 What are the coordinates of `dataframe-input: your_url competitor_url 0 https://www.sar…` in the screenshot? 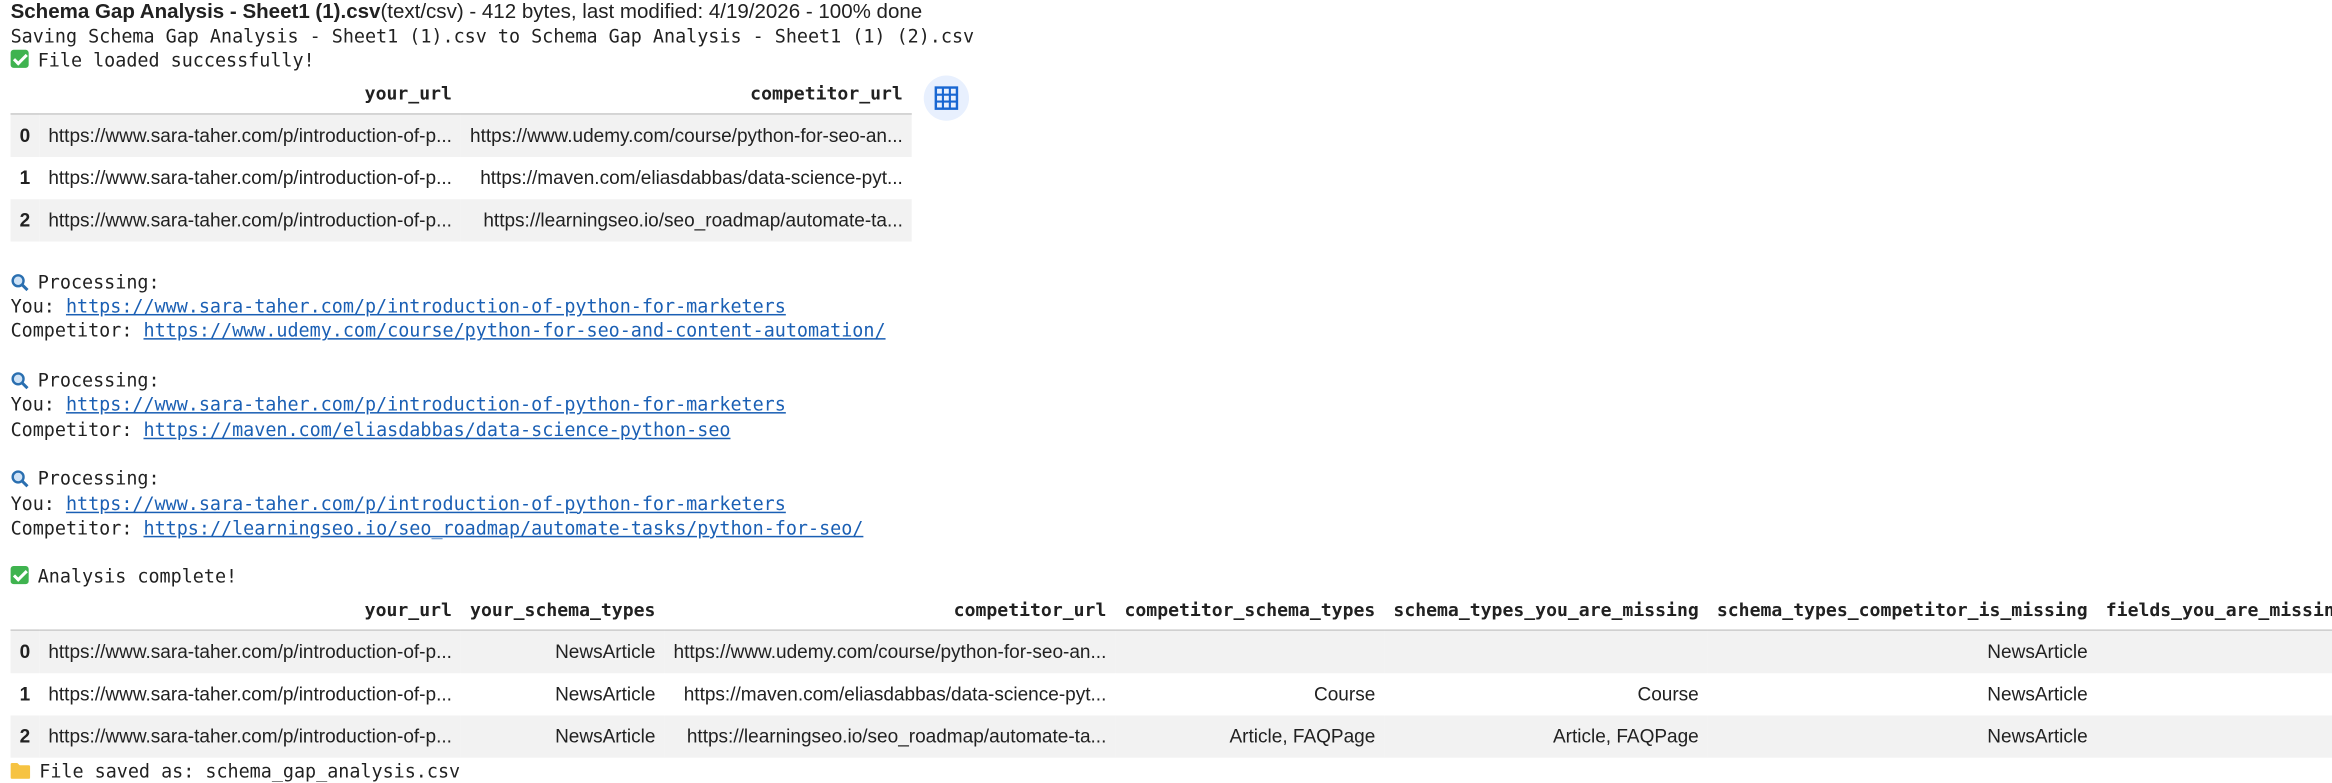 It's located at (490, 157).